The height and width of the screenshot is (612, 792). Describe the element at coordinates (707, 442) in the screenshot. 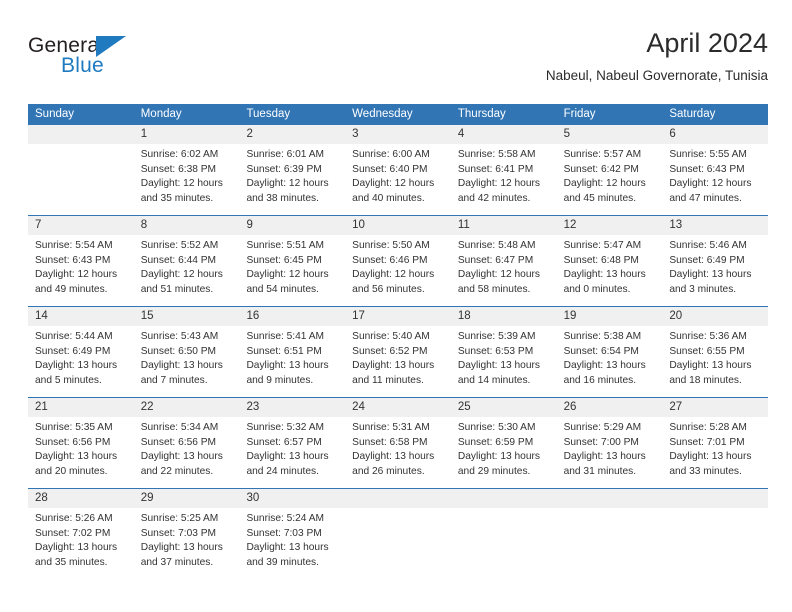

I see `day-detail-line: Sunset: 7:01 PM` at that location.